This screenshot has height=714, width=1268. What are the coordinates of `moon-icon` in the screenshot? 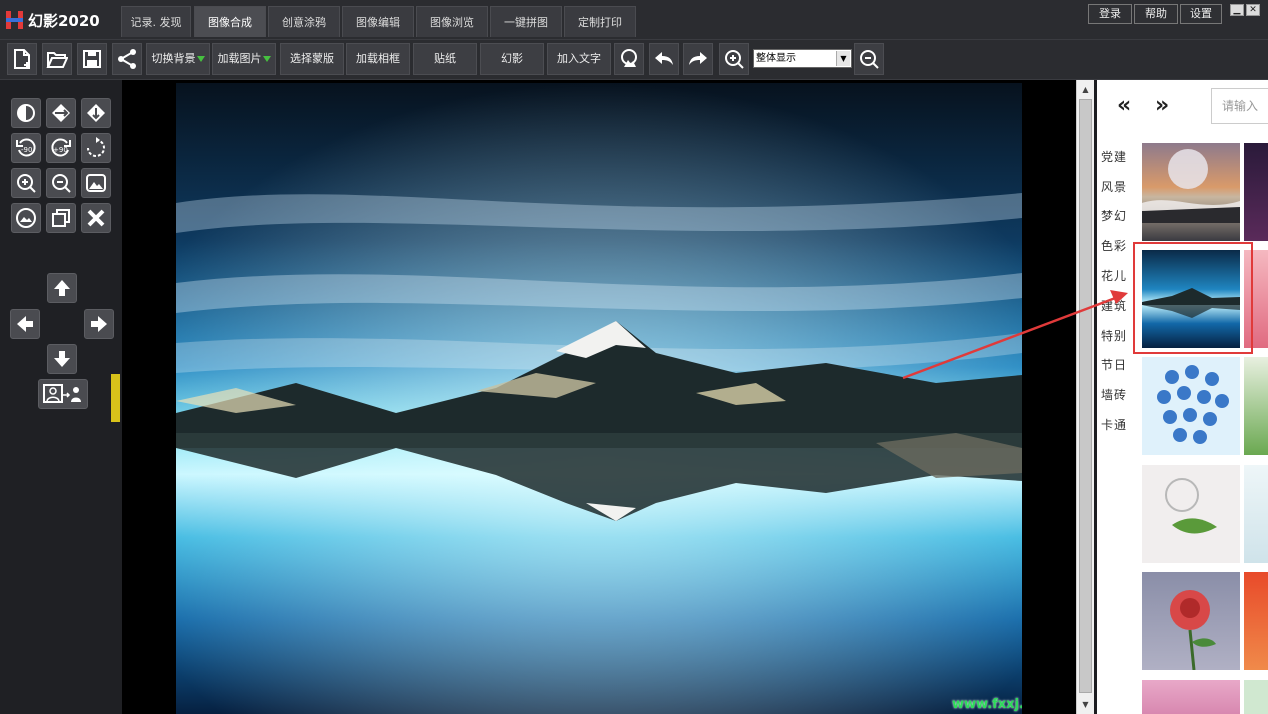 It's located at (1191, 186).